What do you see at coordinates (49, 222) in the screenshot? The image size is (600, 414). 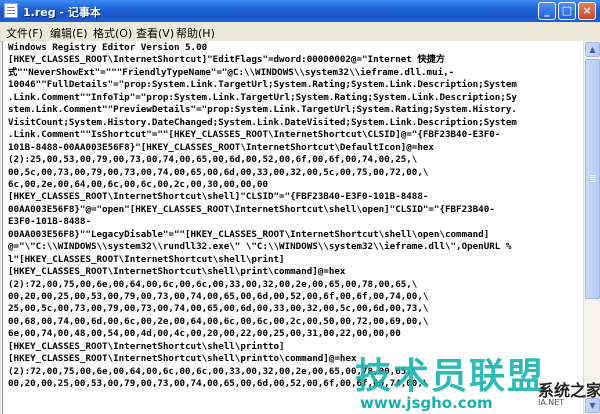 I see `text-line: E3F0-101B-8488-` at bounding box center [49, 222].